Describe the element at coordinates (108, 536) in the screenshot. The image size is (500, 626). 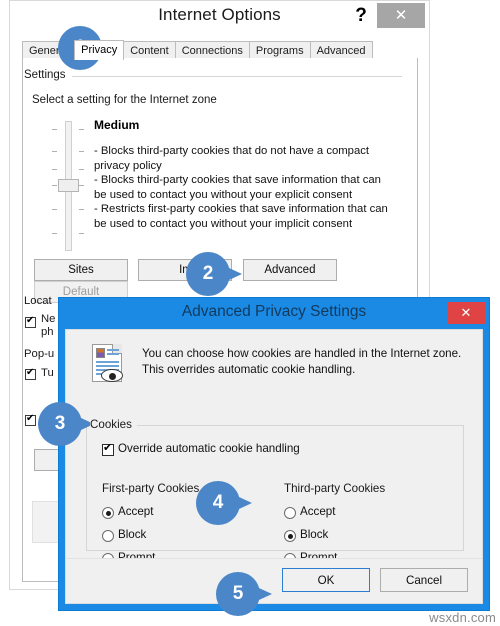
I see `first-party-block-radio` at that location.